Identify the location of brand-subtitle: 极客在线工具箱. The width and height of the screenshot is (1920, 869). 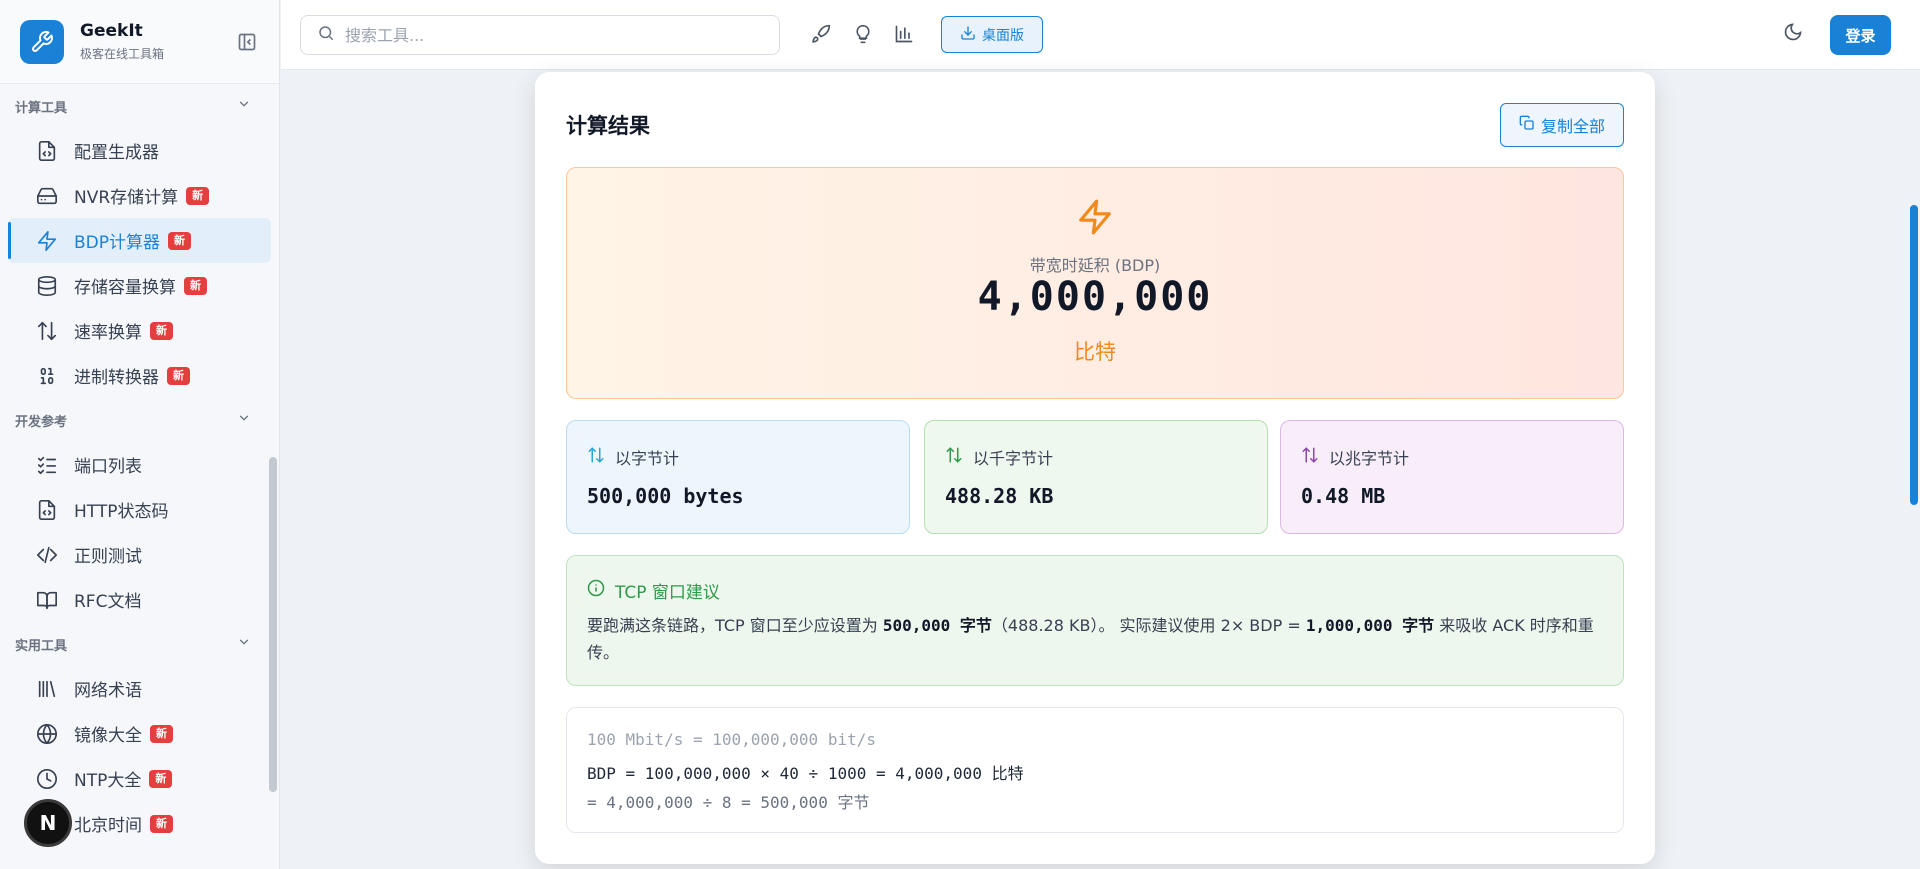
(122, 54).